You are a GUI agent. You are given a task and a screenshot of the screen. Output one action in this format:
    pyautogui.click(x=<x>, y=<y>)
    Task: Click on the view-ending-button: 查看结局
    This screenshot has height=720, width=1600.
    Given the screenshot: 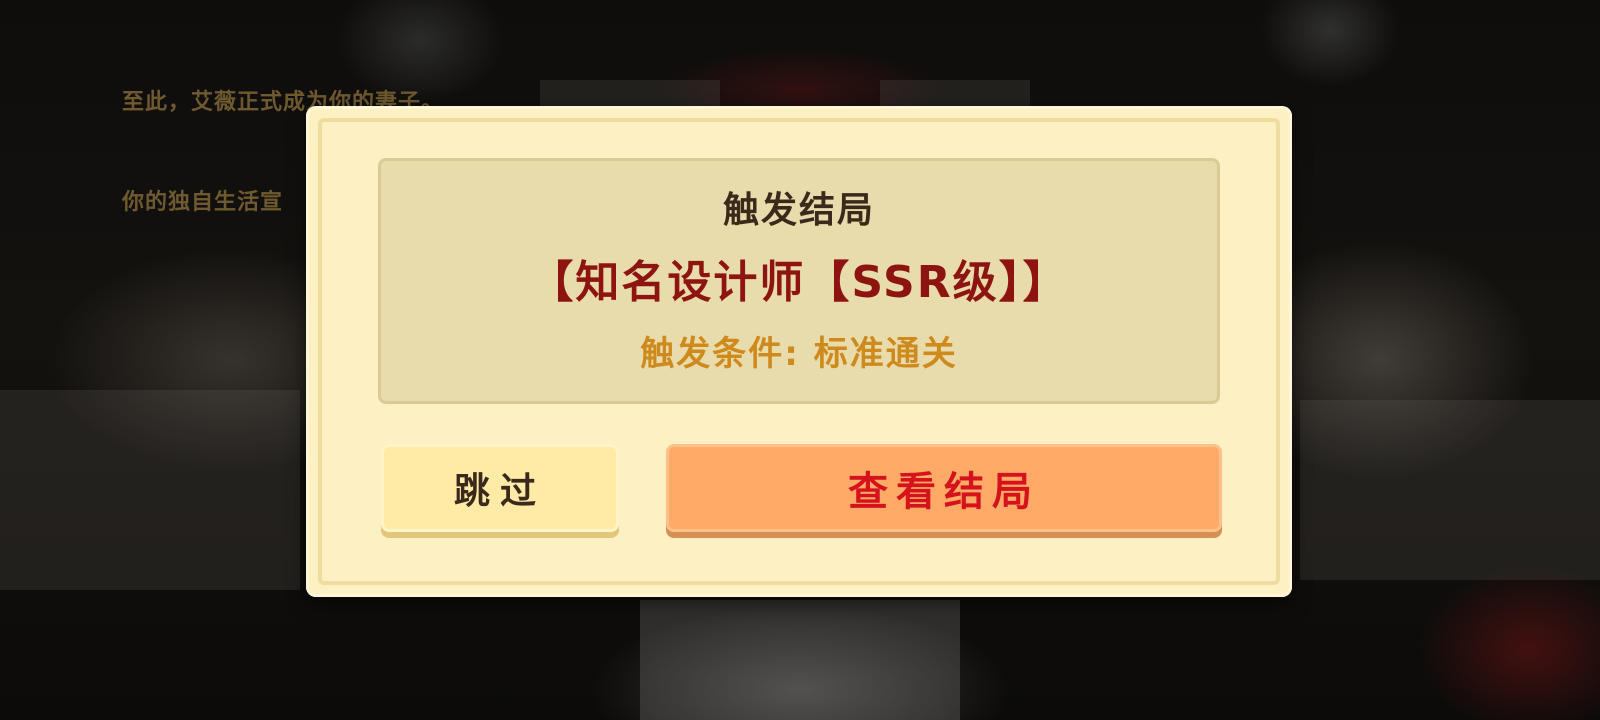 What is the action you would take?
    pyautogui.click(x=944, y=488)
    